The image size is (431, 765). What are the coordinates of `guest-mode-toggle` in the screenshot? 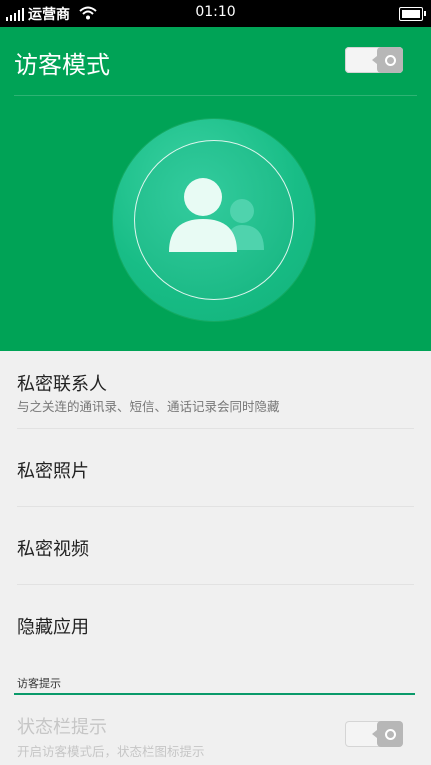 It's located at (374, 60).